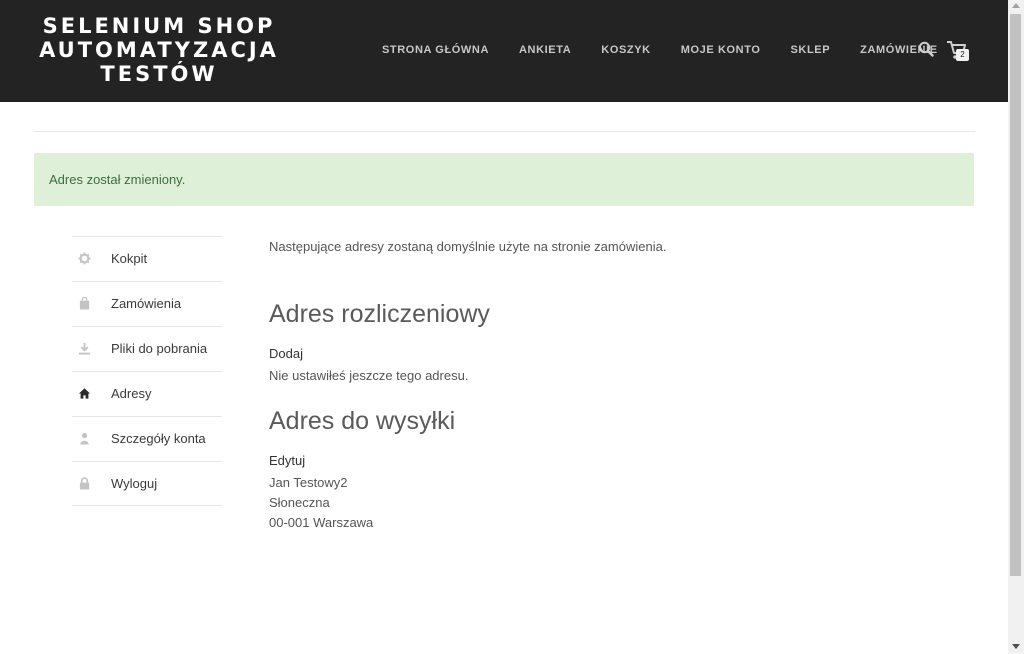 Image resolution: width=1024 pixels, height=654 pixels. Describe the element at coordinates (134, 484) in the screenshot. I see `sidebar-item-label: Wyloguj` at that location.